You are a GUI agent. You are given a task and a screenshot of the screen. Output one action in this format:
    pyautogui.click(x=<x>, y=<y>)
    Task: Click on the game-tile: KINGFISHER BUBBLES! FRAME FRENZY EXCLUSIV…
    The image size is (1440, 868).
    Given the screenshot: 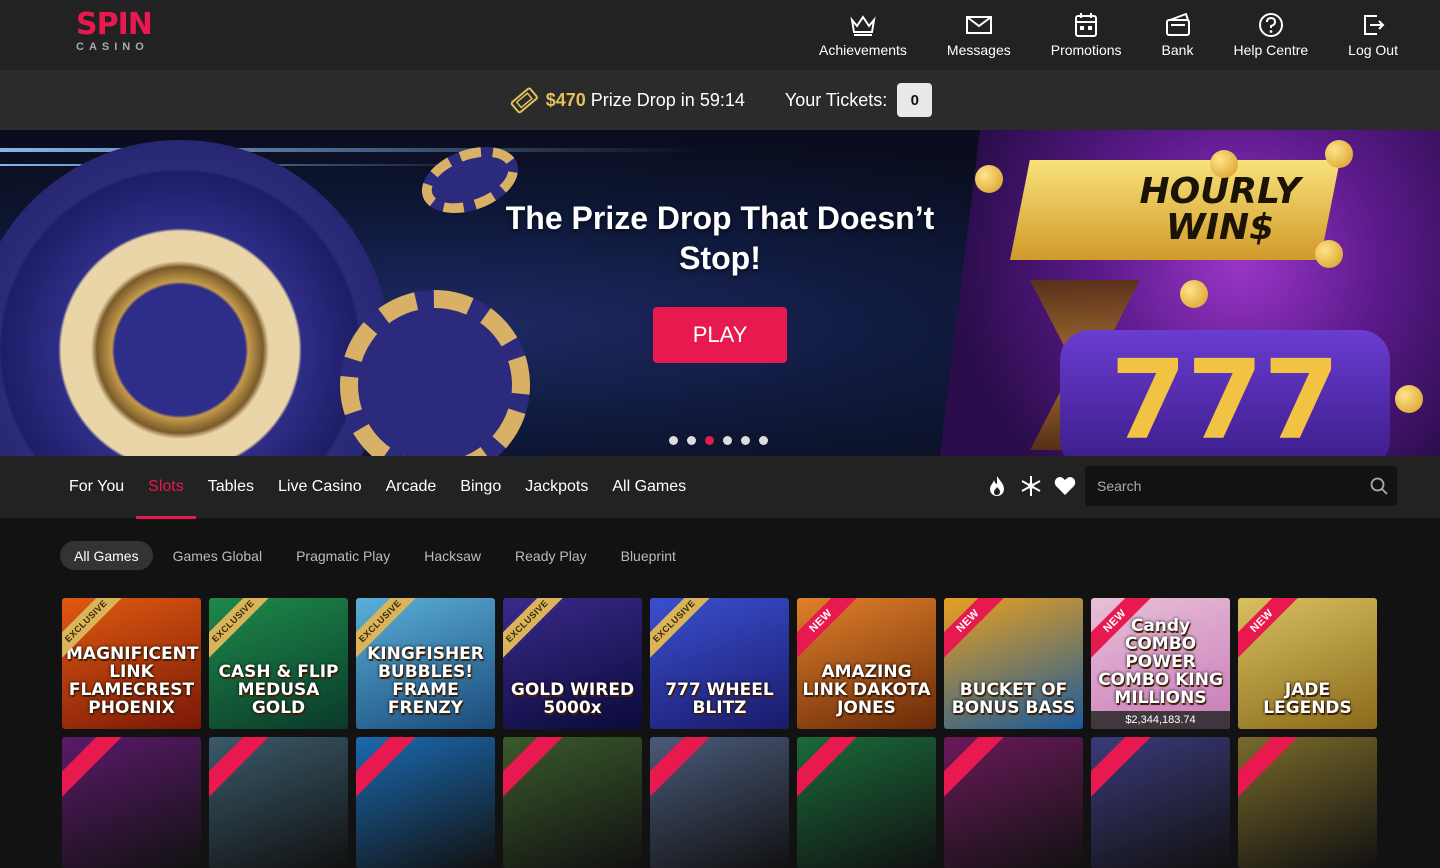 What is the action you would take?
    pyautogui.click(x=425, y=663)
    